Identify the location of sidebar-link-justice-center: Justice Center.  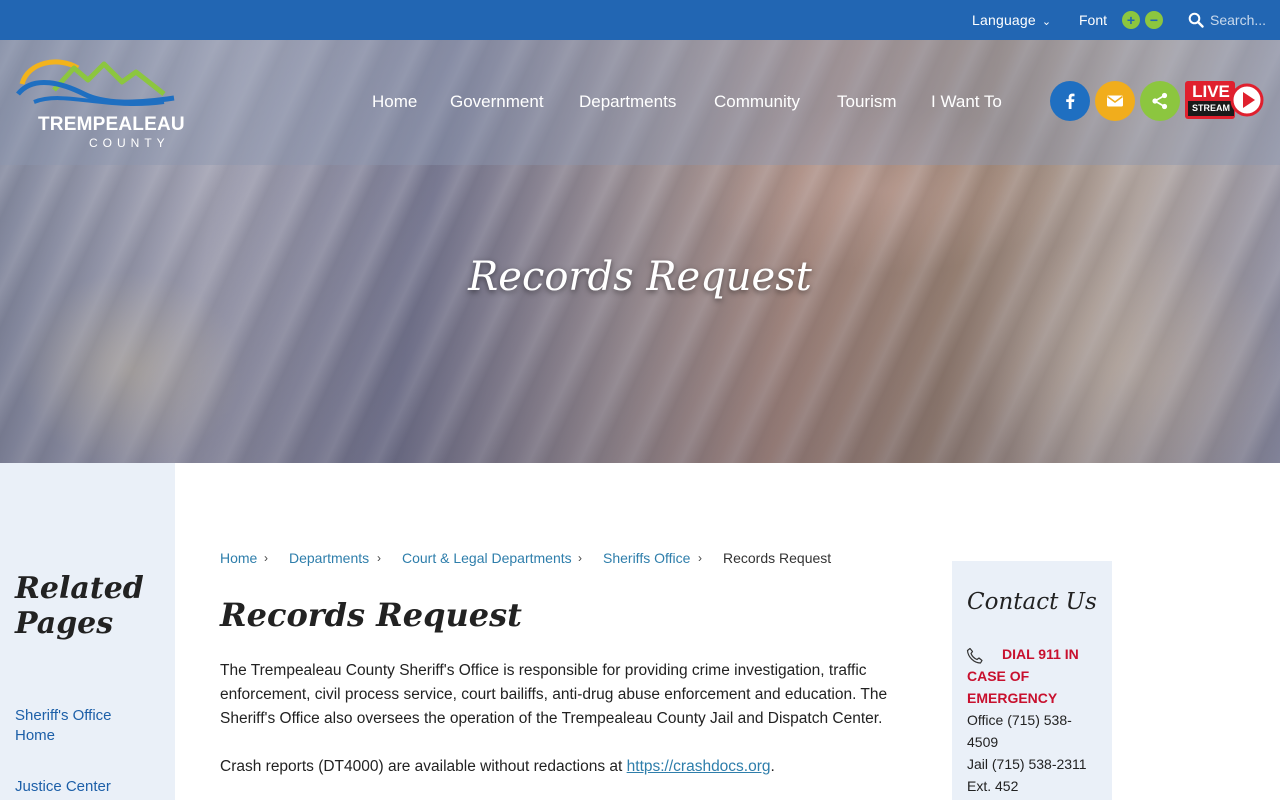
(85, 787).